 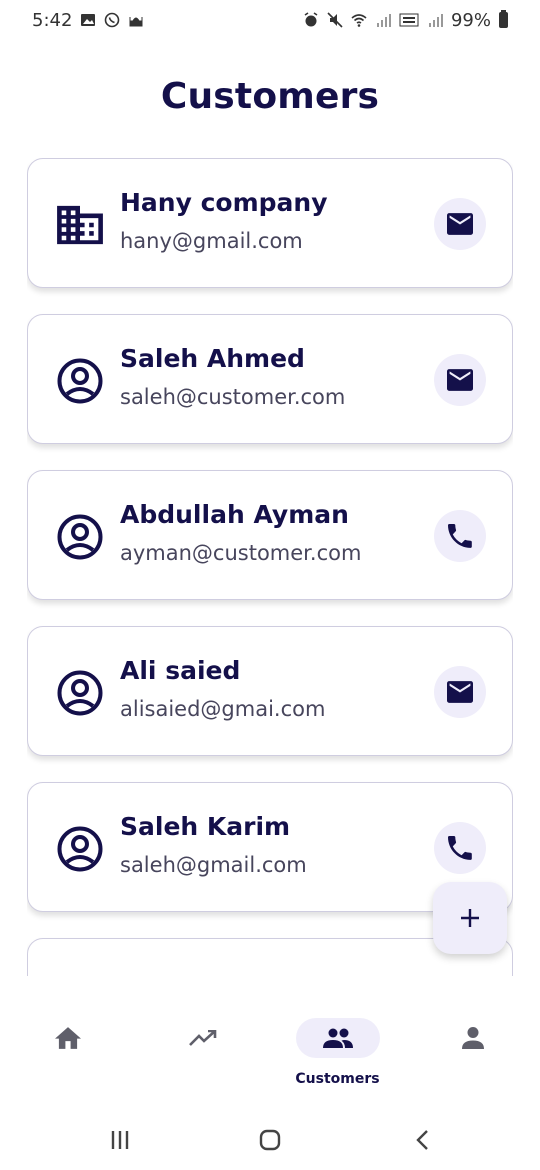 I want to click on back-chevron-icon, so click(x=422, y=1140).